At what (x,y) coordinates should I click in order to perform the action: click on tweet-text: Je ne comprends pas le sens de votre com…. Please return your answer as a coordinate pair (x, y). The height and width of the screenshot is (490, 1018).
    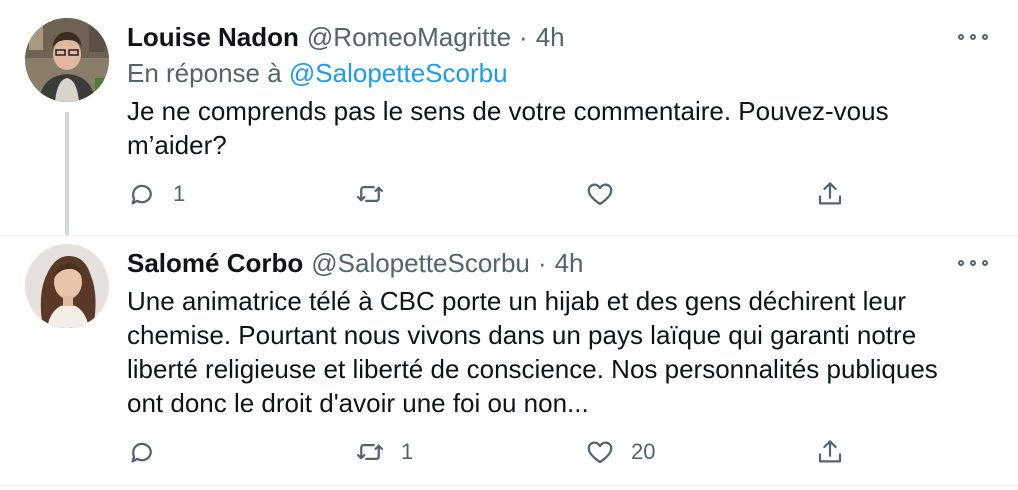
    Looking at the image, I should click on (508, 128).